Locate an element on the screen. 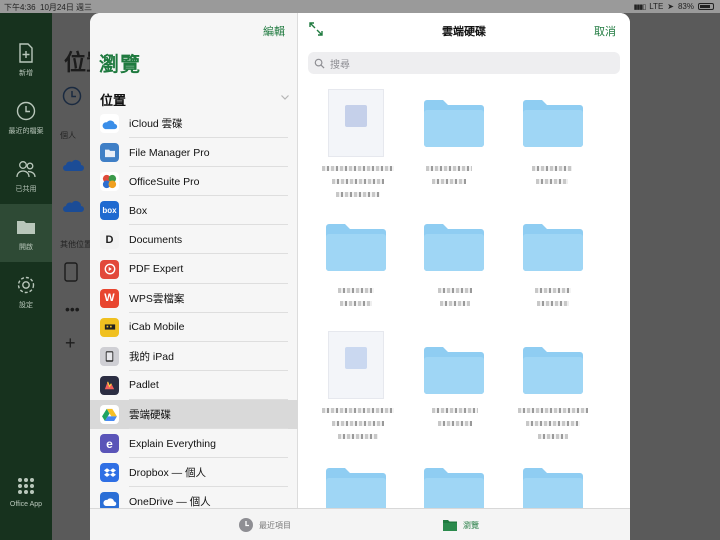 Image resolution: width=720 pixels, height=540 pixels. tab-recent: 最近項目 is located at coordinates (264, 525).